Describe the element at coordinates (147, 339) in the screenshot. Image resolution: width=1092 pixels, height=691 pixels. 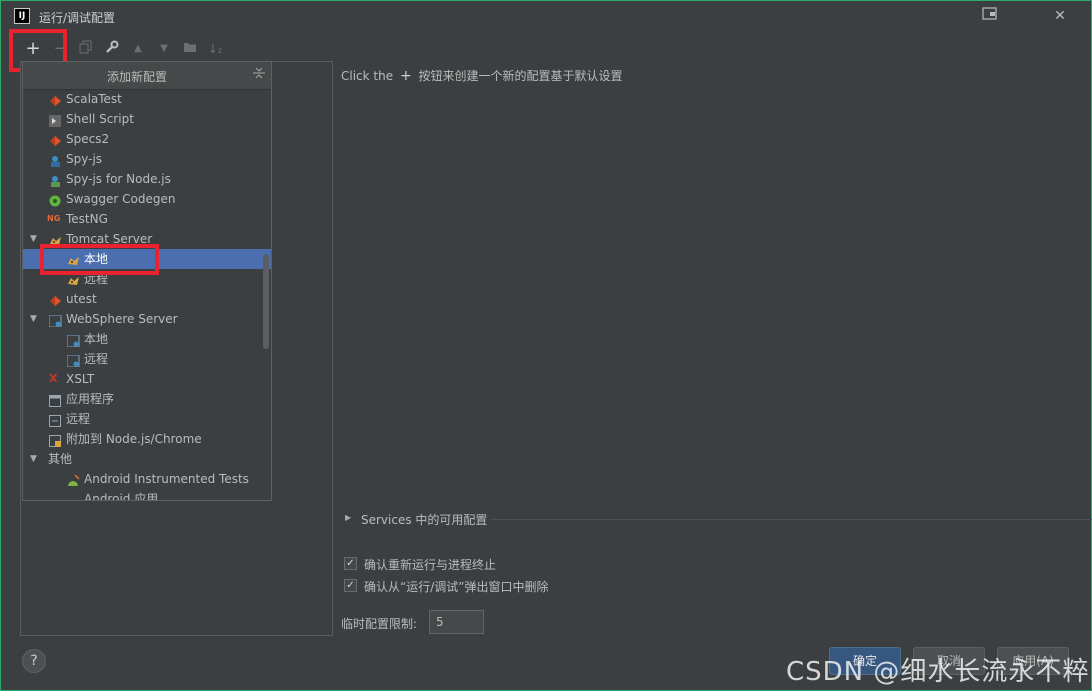
I see `config-type-websphere-local: 本地` at that location.